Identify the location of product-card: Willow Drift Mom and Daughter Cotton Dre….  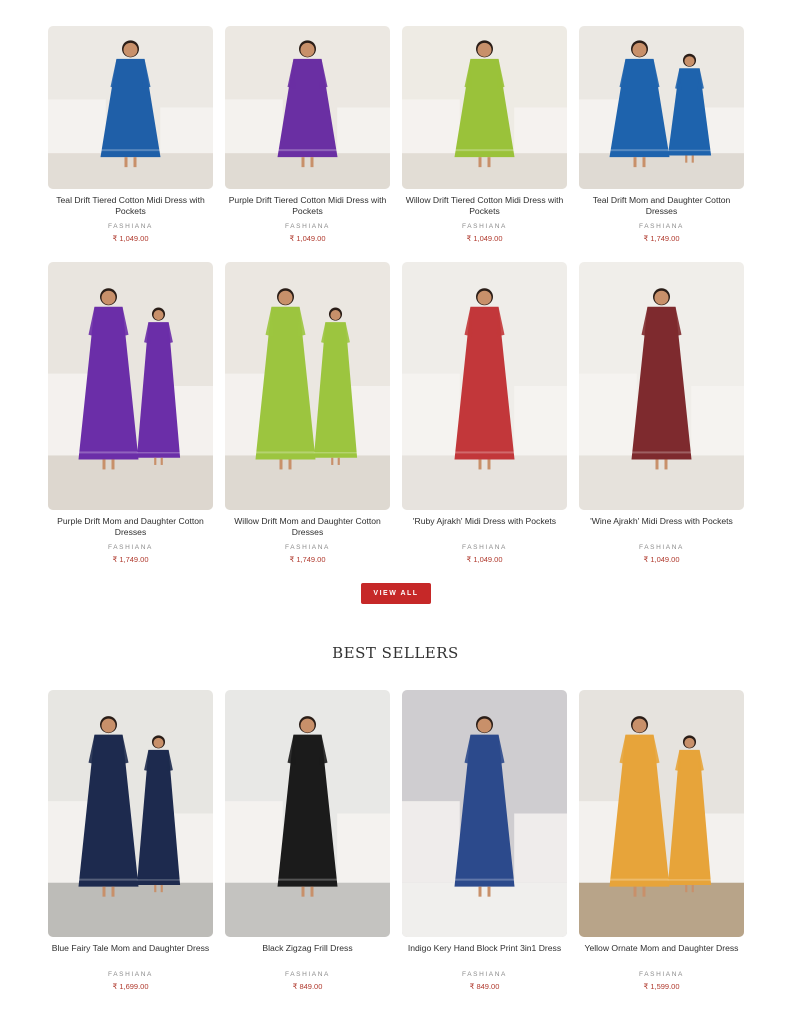
(307, 413).